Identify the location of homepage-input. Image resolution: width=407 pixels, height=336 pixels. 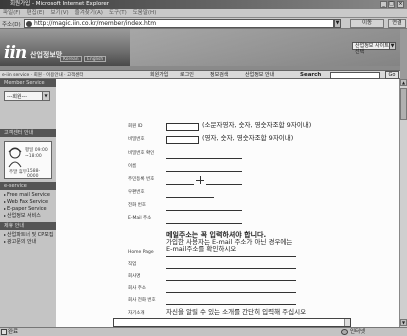
(231, 256).